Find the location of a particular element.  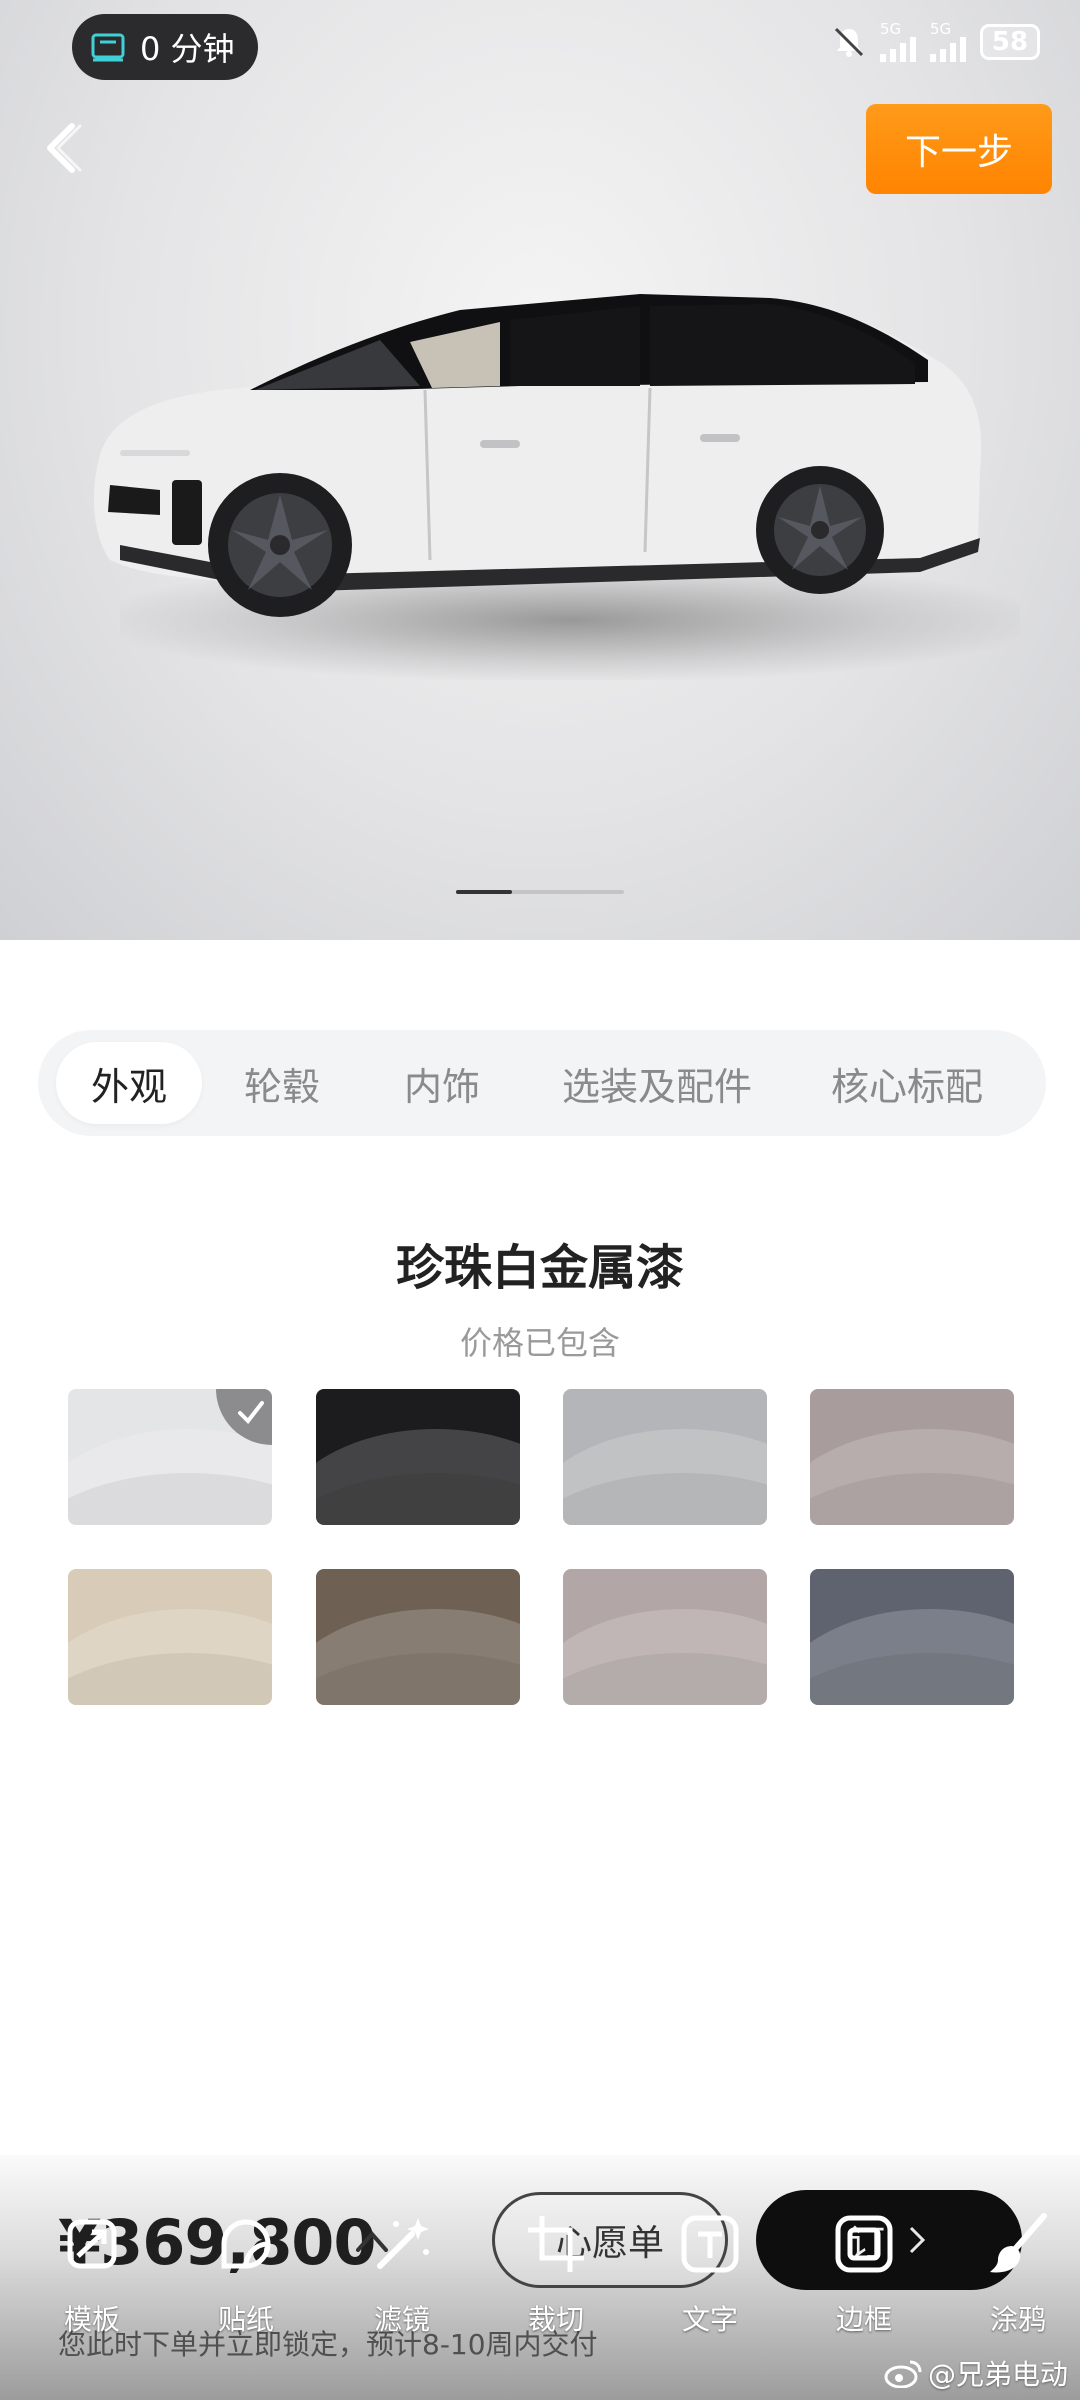

color-swatch-mauve is located at coordinates (912, 1457).